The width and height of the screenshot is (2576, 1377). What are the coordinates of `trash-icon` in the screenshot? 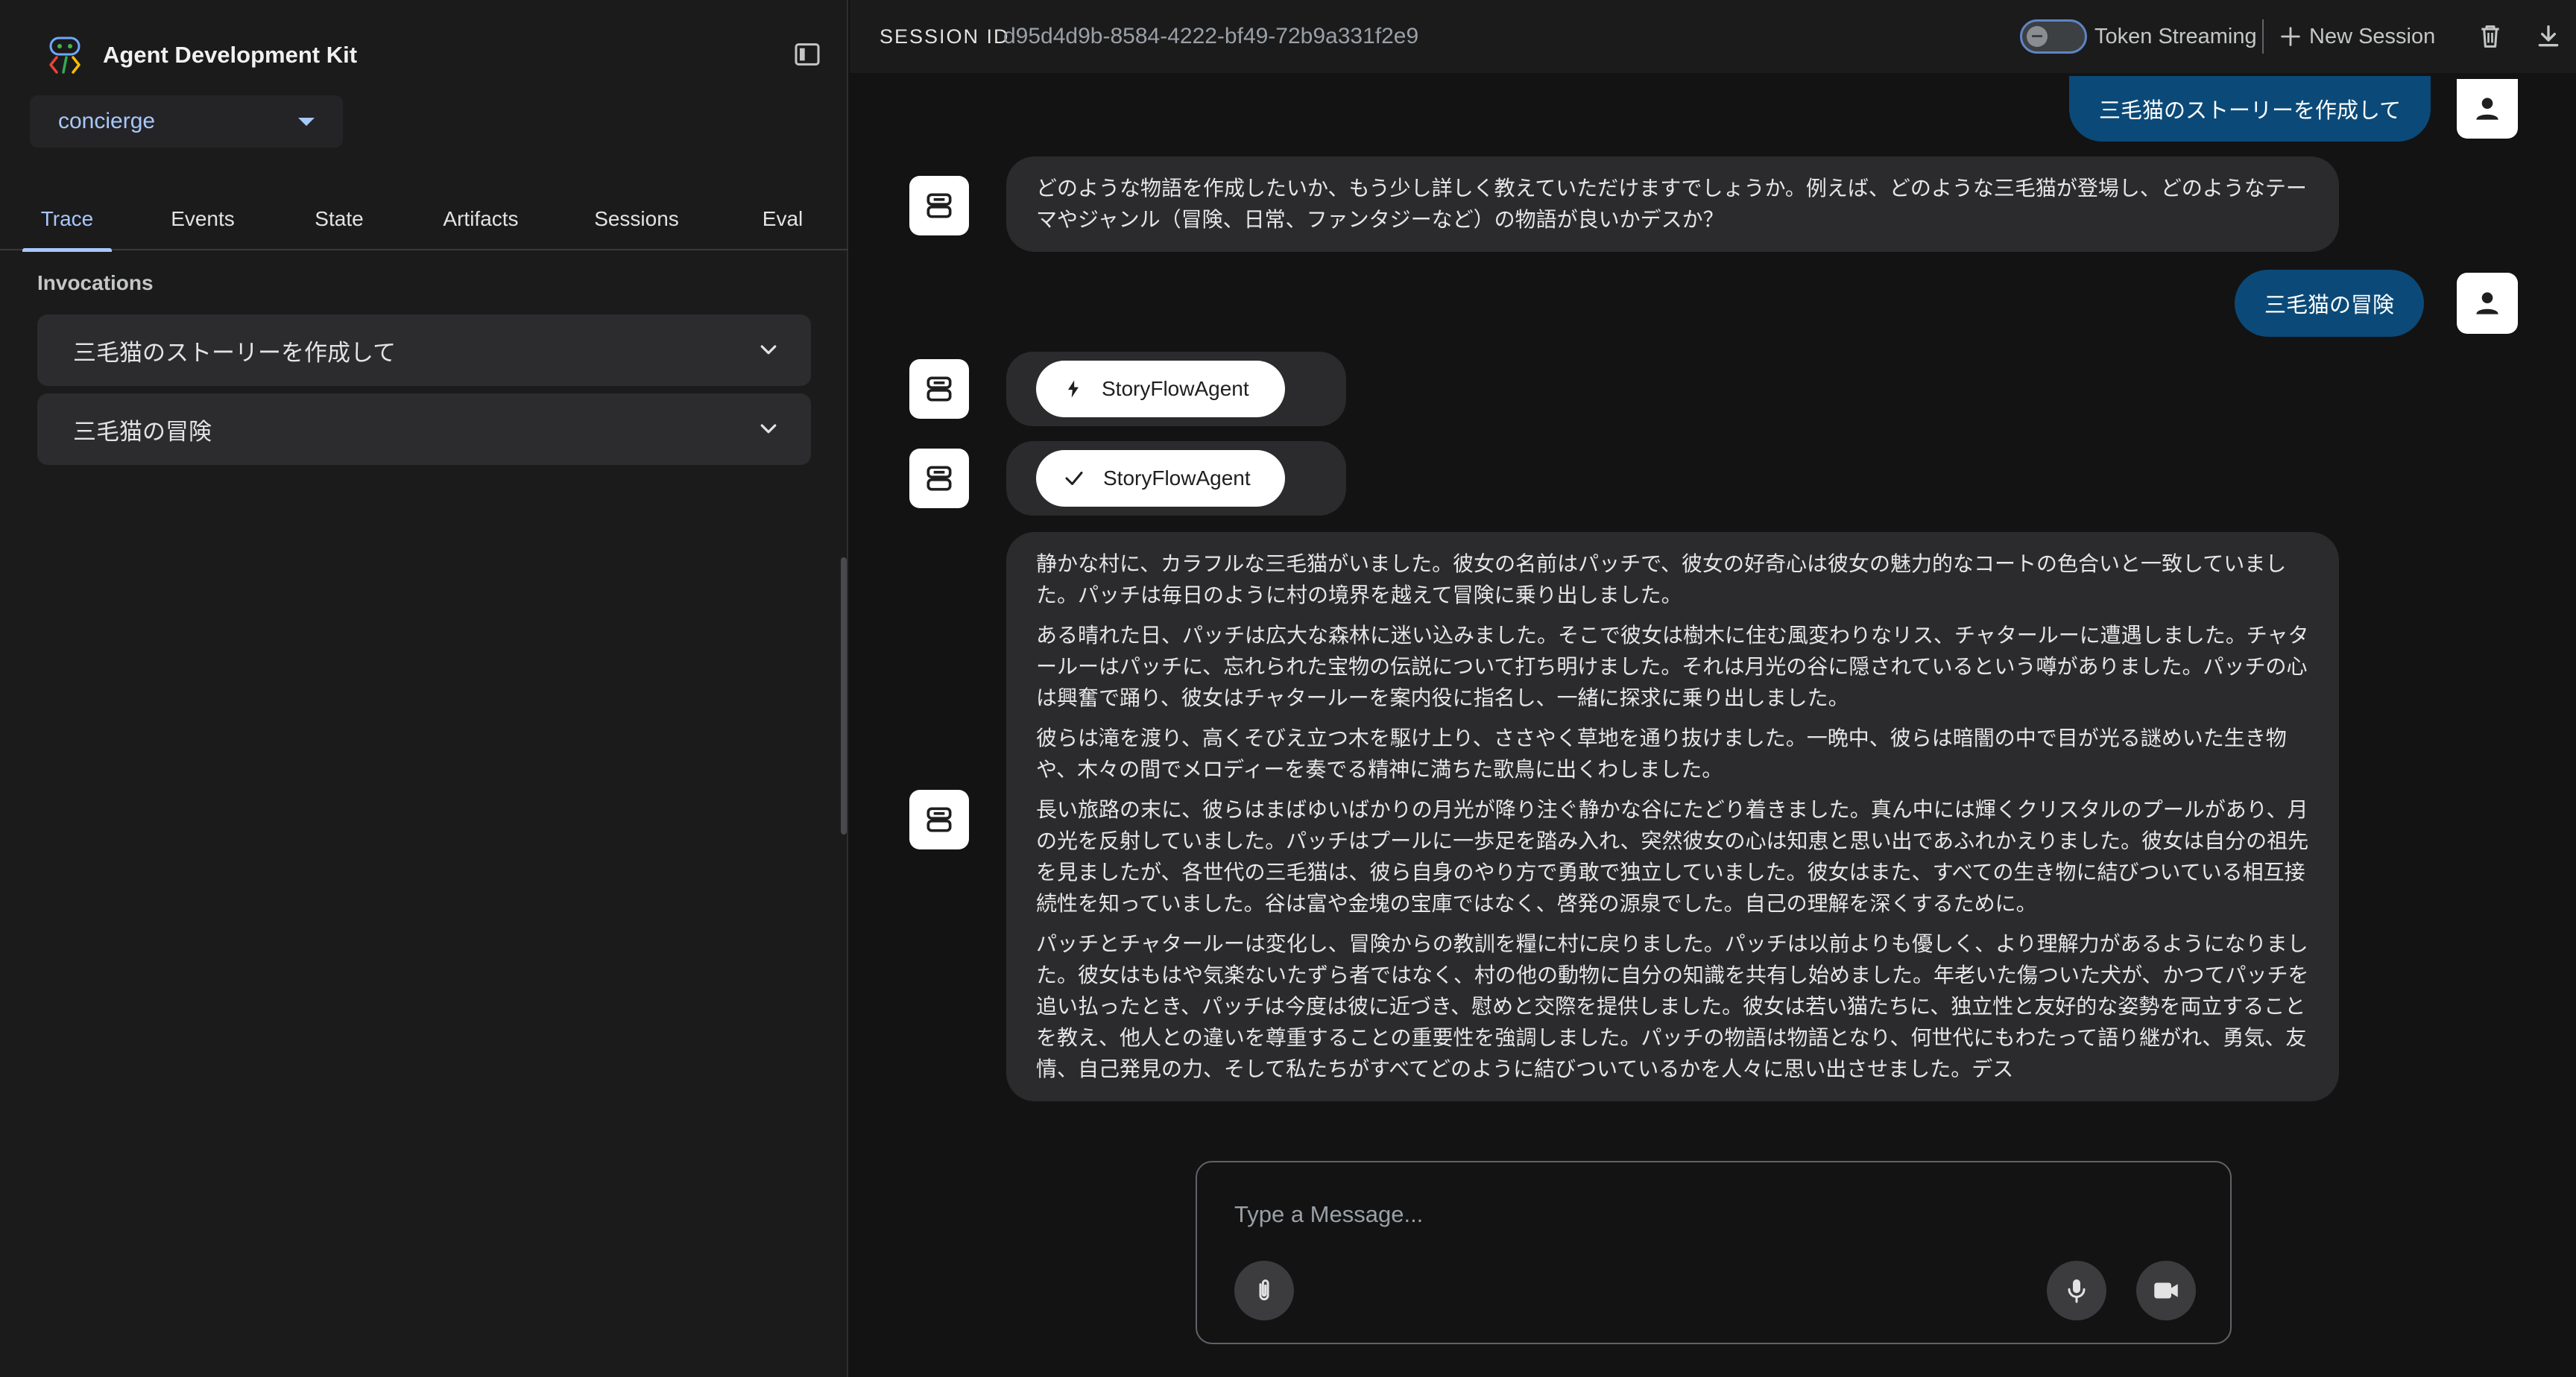 It's located at (2490, 36).